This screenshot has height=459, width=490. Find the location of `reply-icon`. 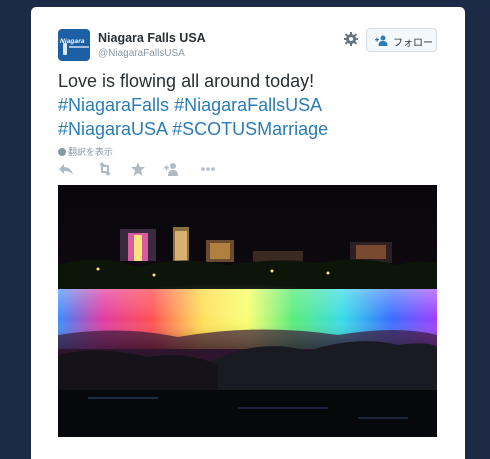

reply-icon is located at coordinates (66, 169).